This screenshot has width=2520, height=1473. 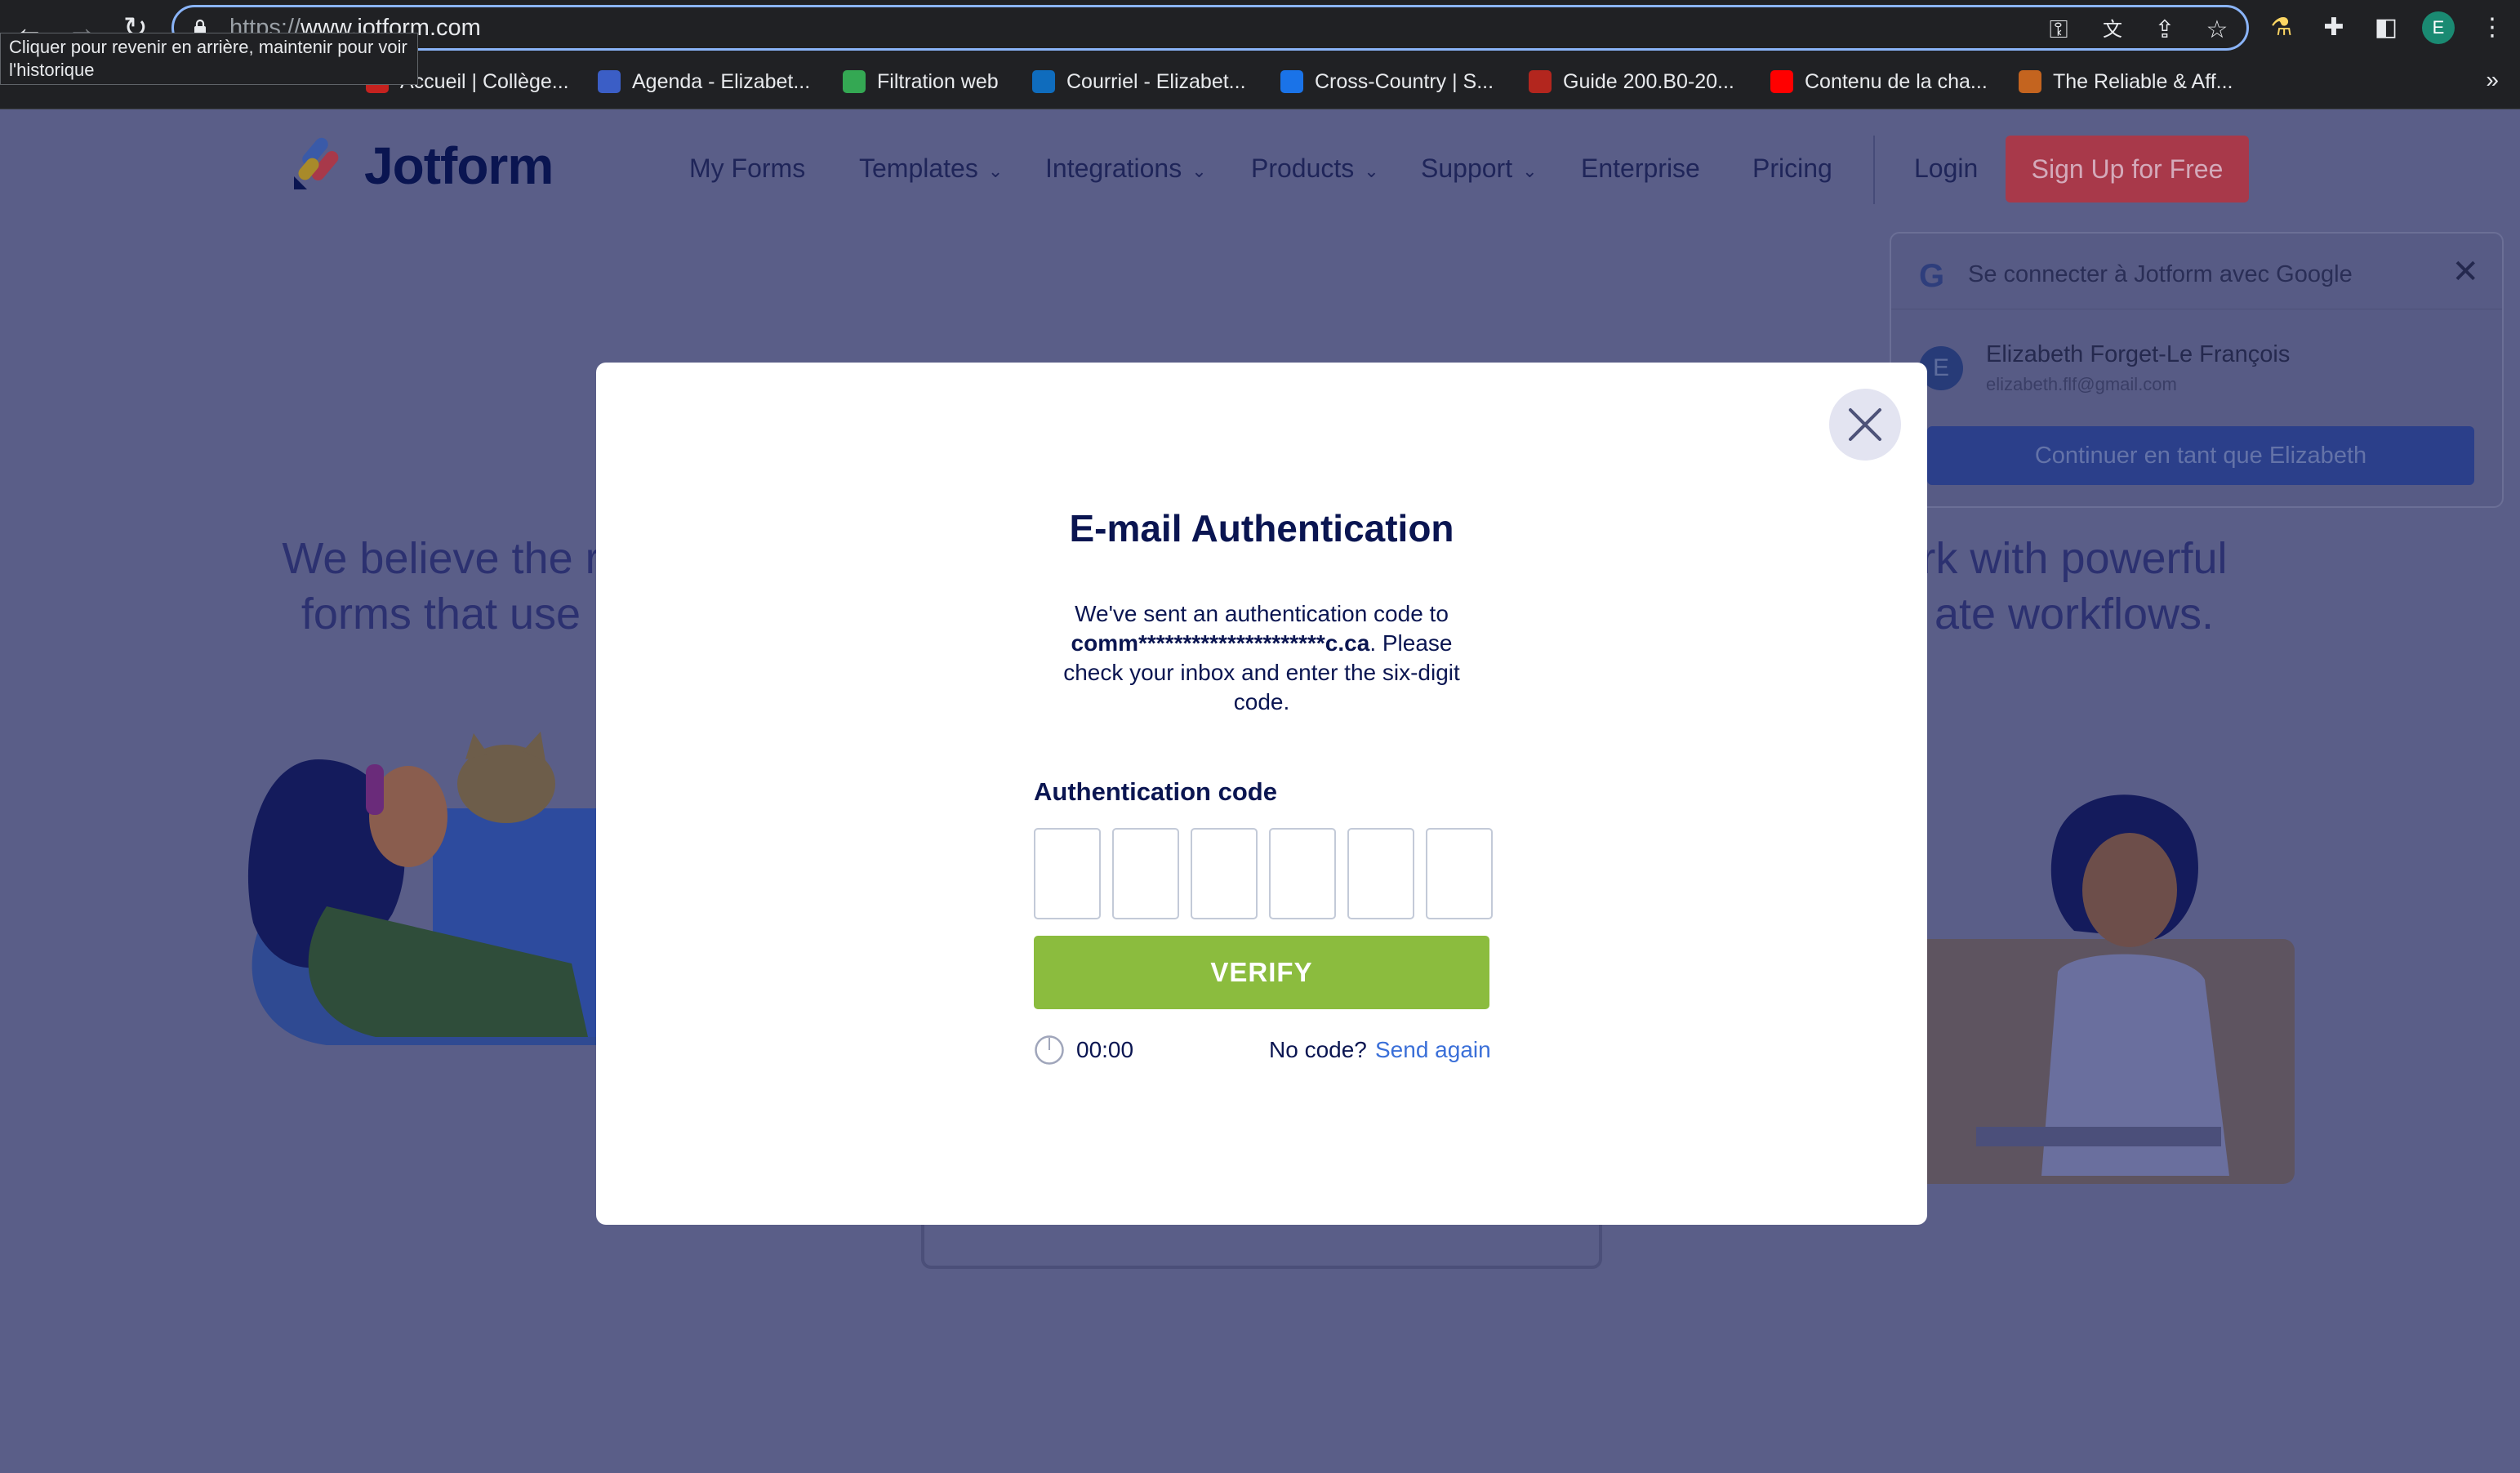 What do you see at coordinates (921, 81) in the screenshot?
I see `bookmark-item: Filtration web` at bounding box center [921, 81].